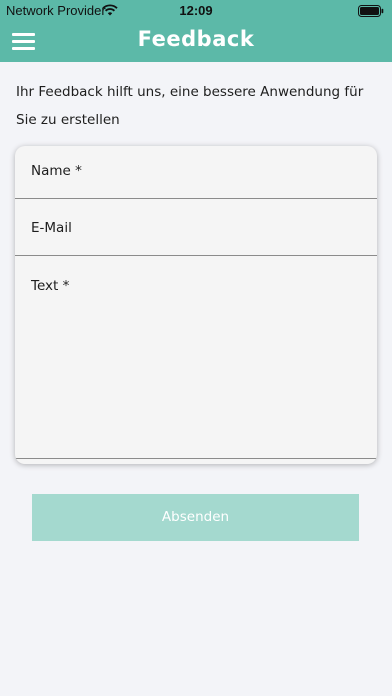 This screenshot has height=696, width=392. I want to click on name-field: Name *, so click(196, 172).